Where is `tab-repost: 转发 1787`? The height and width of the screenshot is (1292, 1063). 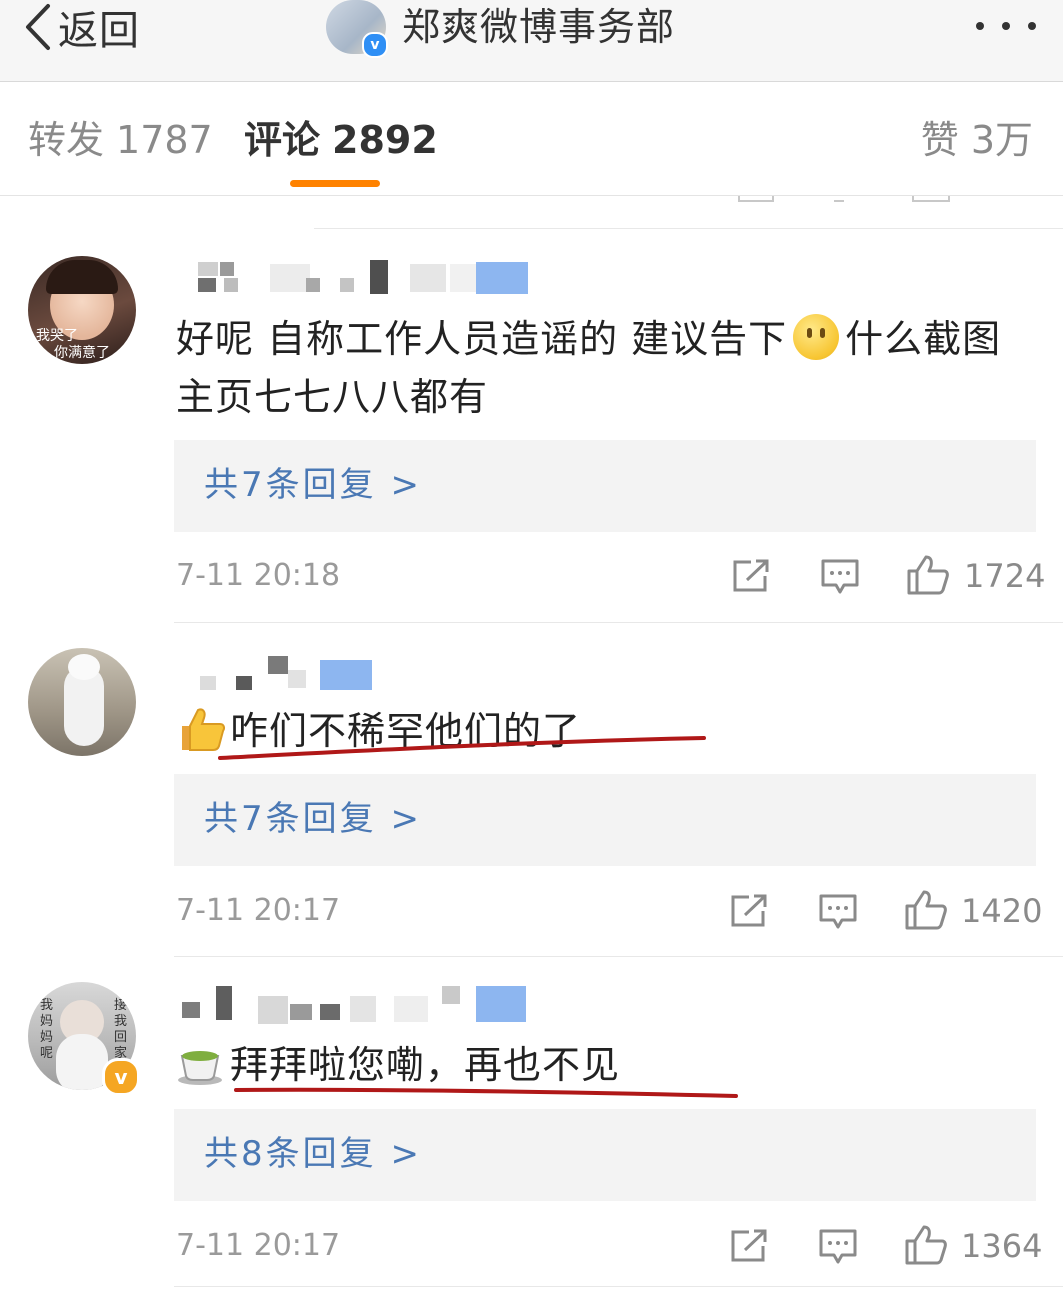 tab-repost: 转发 1787 is located at coordinates (120, 140).